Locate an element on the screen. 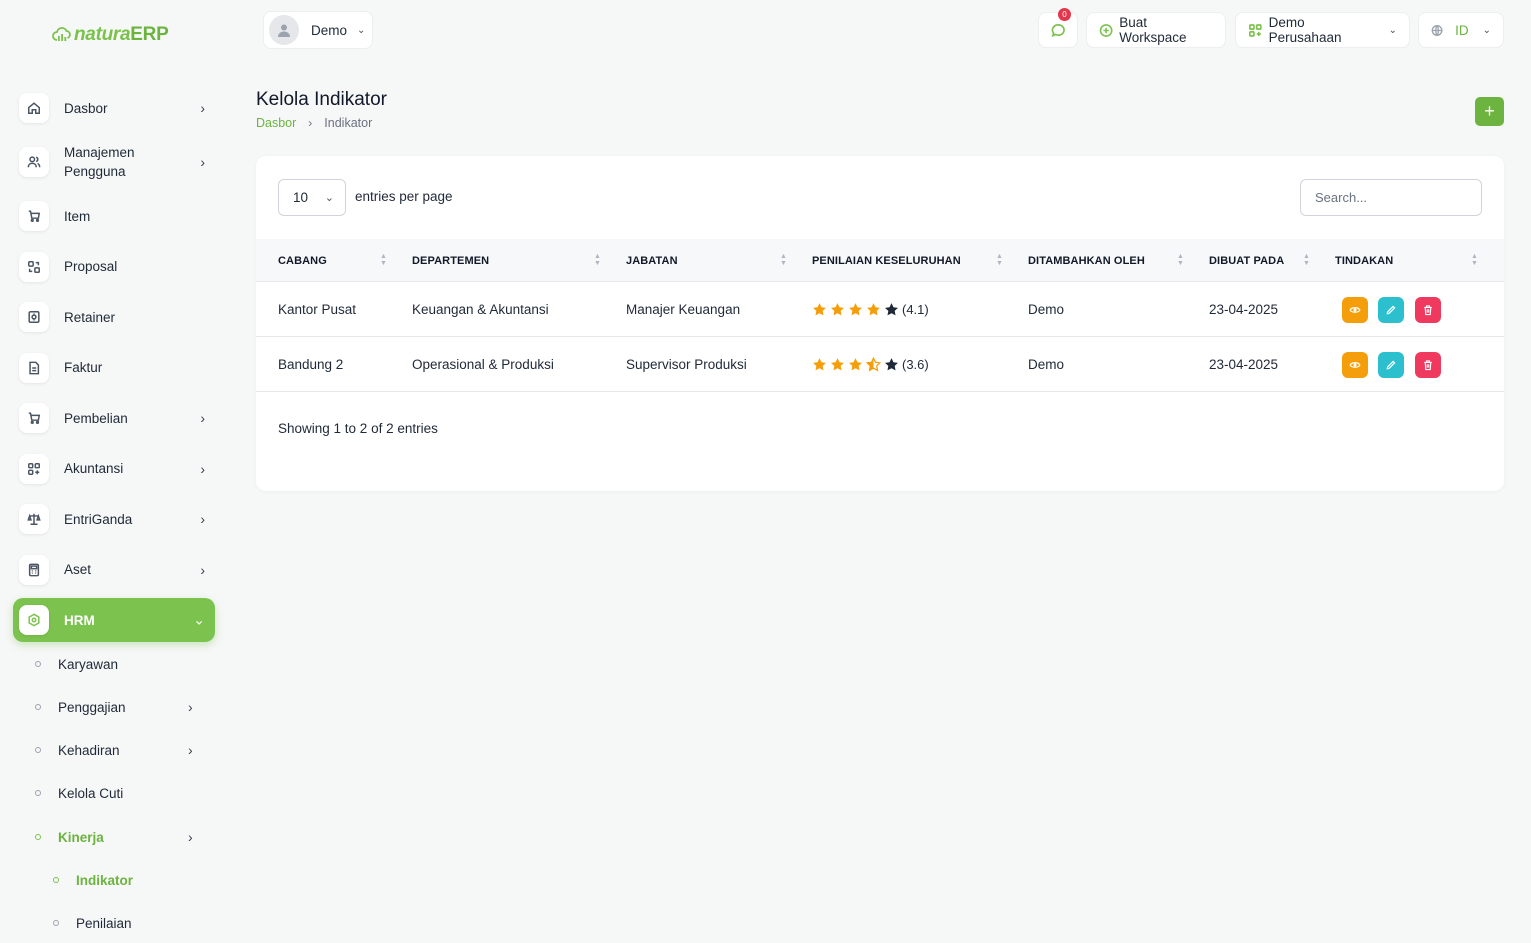 Image resolution: width=1531 pixels, height=943 pixels. sidebar-item-label: Aset is located at coordinates (78, 569).